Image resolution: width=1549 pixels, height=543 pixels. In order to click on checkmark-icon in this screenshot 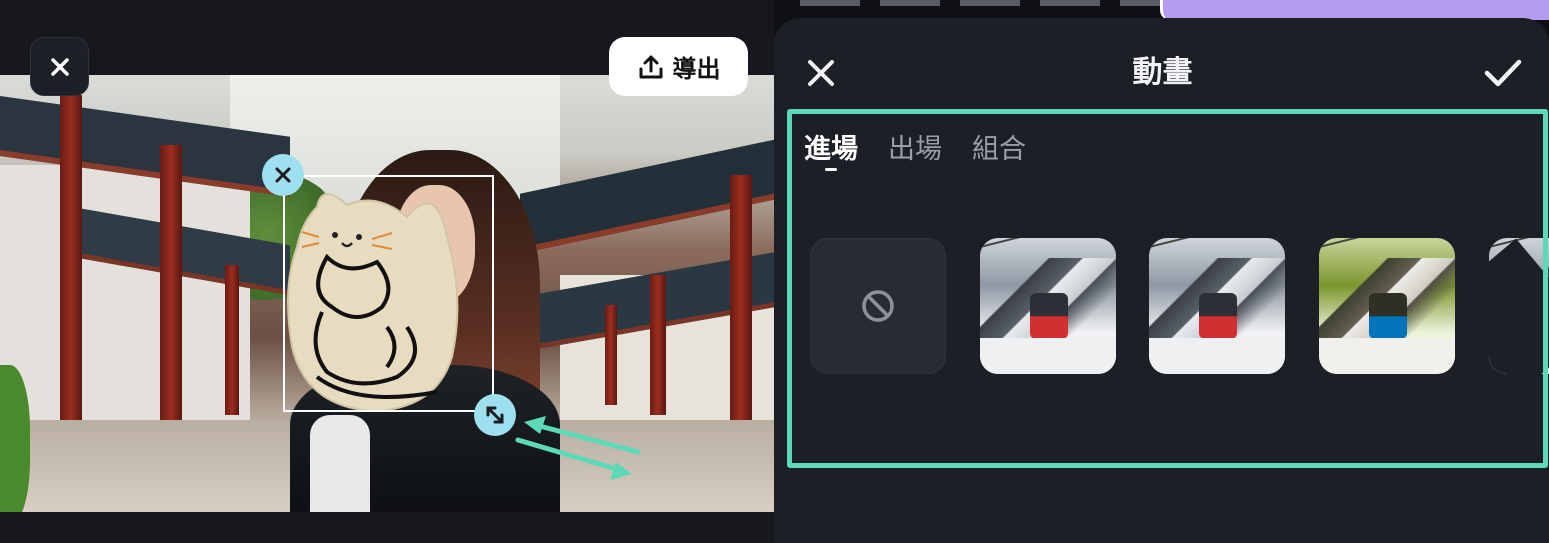, I will do `click(1503, 73)`.